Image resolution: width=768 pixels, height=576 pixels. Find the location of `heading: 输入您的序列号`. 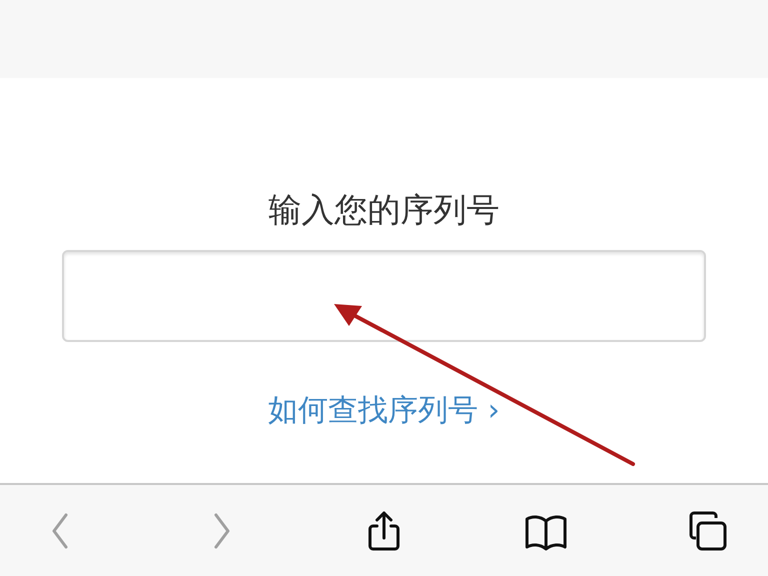

heading: 输入您的序列号 is located at coordinates (384, 210).